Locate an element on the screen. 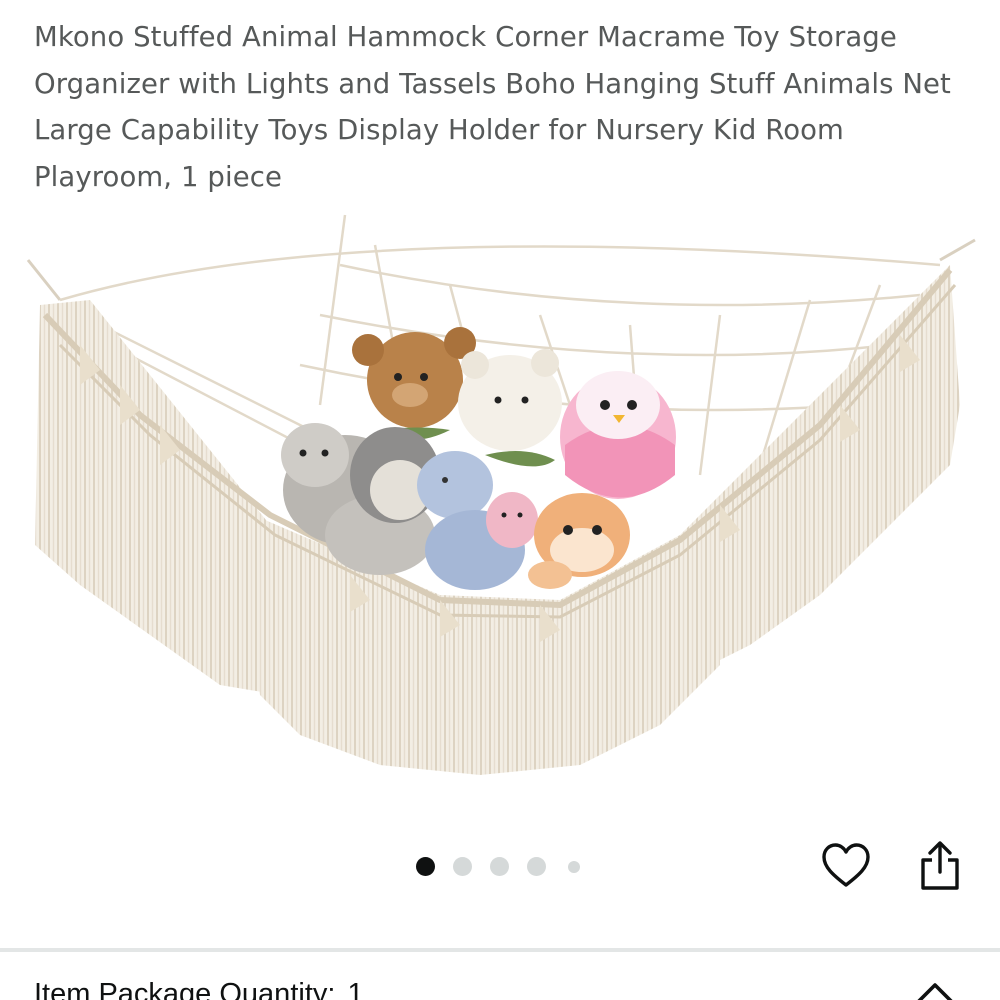 Image resolution: width=1000 pixels, height=1000 pixels. quantity-value: 1 is located at coordinates (355, 989).